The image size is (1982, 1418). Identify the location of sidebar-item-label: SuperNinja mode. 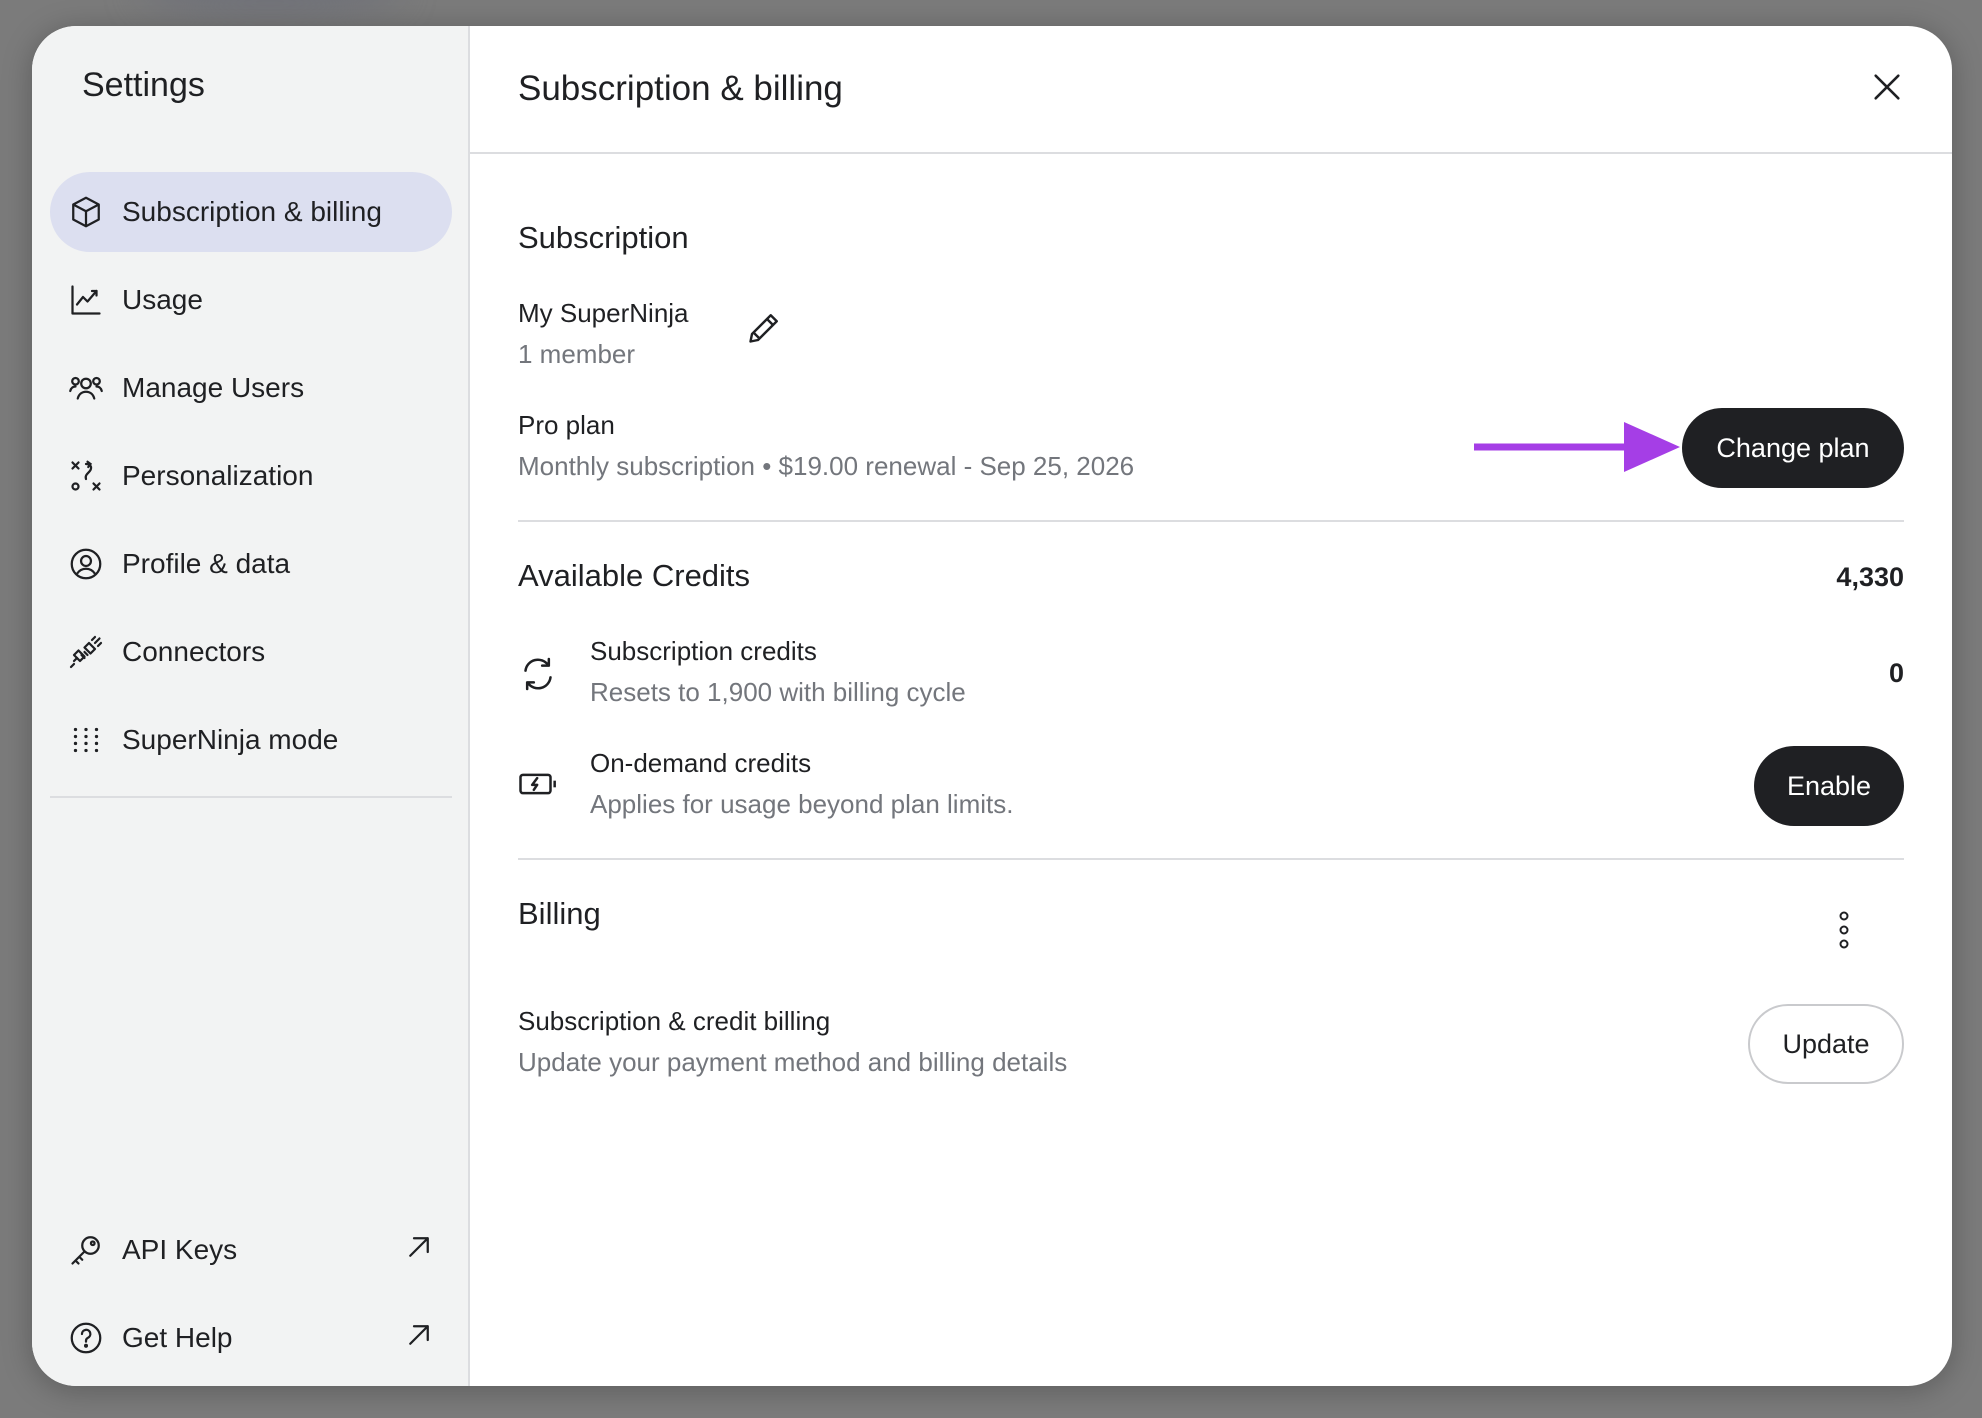
(230, 739).